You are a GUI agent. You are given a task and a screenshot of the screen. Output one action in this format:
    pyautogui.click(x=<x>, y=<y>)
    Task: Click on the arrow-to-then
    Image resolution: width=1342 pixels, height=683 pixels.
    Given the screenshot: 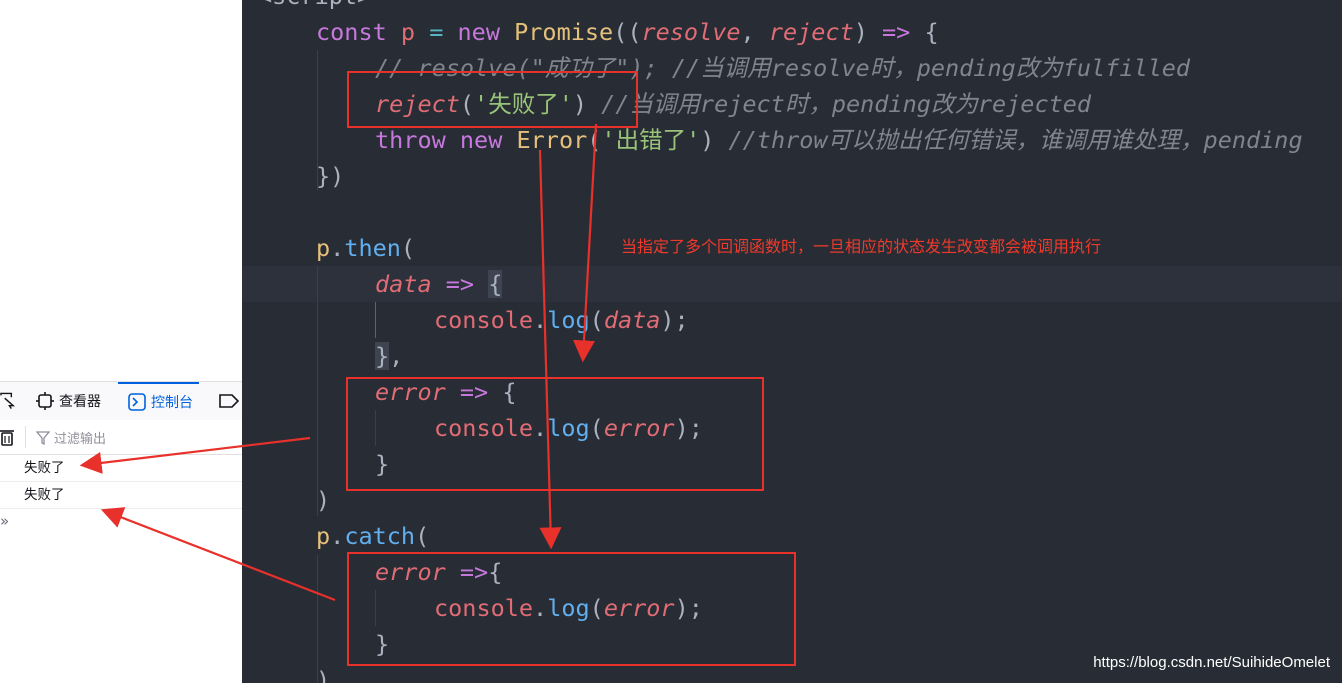 What is the action you would take?
    pyautogui.click(x=585, y=243)
    